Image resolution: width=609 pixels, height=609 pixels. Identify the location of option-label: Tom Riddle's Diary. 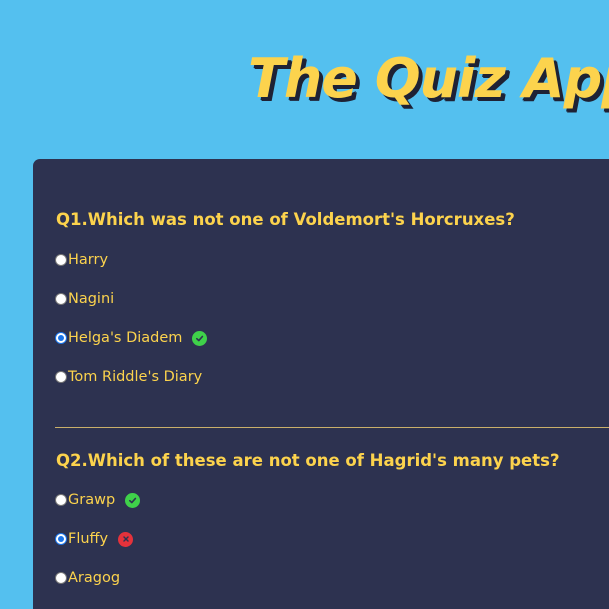
(135, 377).